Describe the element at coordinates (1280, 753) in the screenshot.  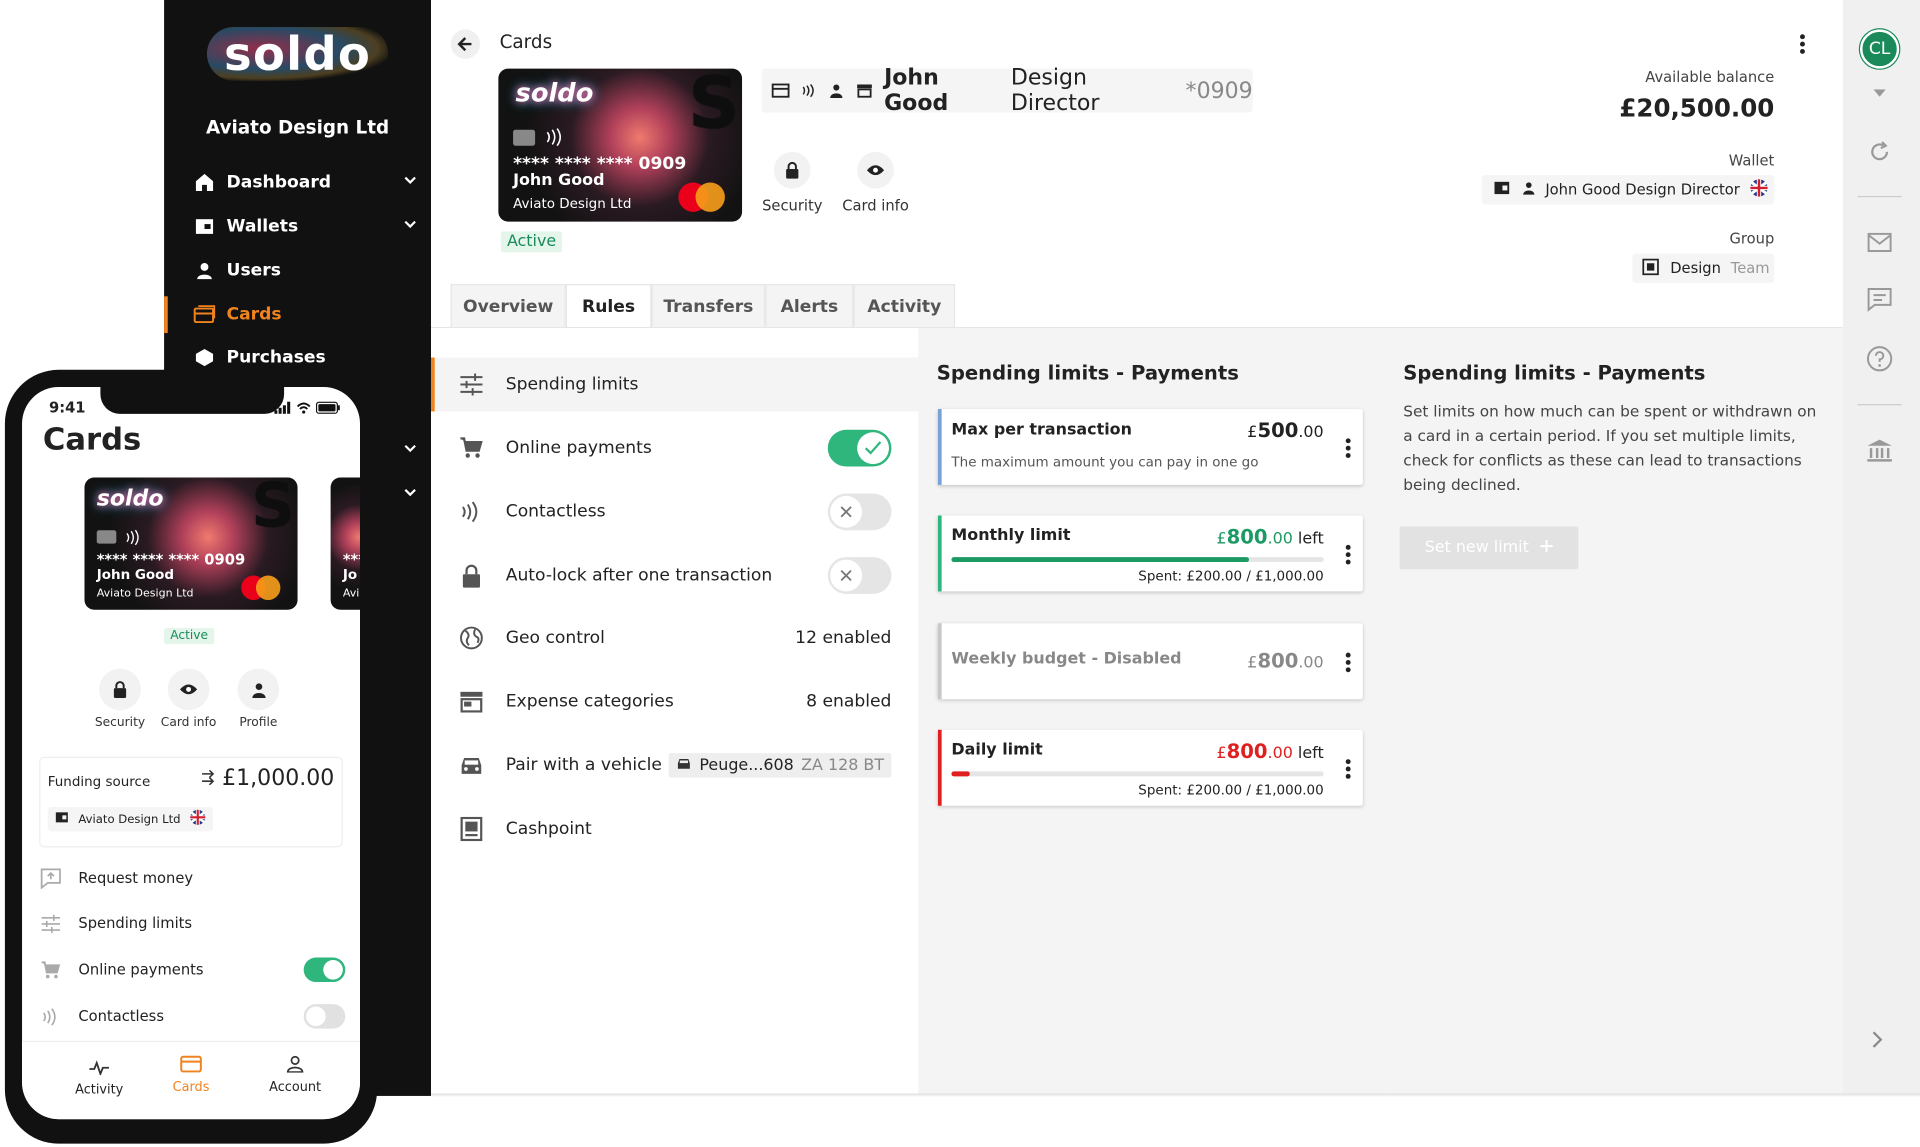
I see `limit-decimals: .00` at that location.